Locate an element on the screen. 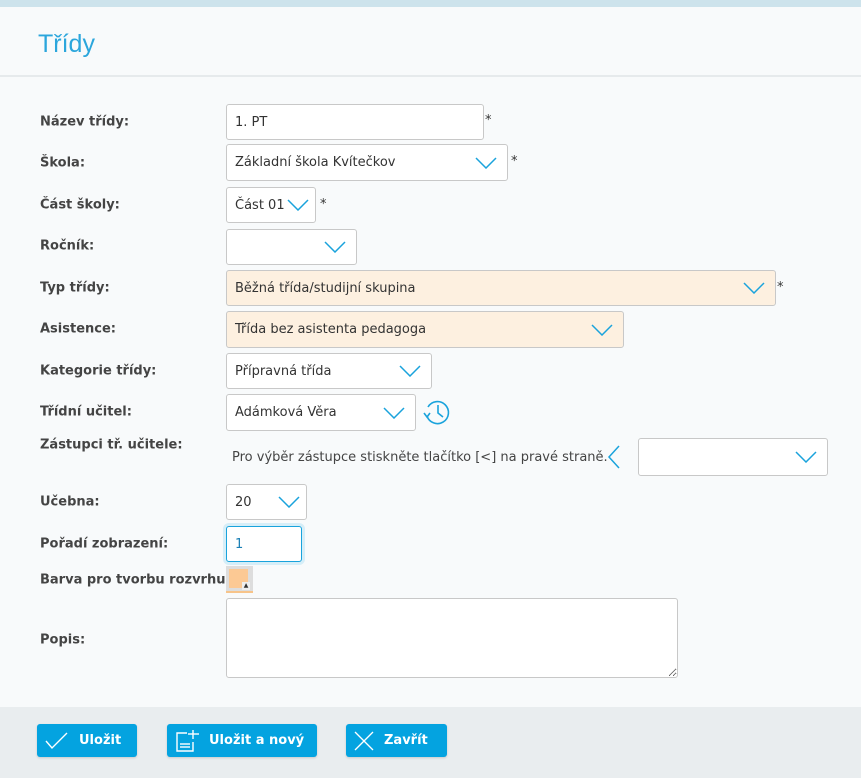 This screenshot has height=778, width=861. save-label: Uložit is located at coordinates (100, 740).